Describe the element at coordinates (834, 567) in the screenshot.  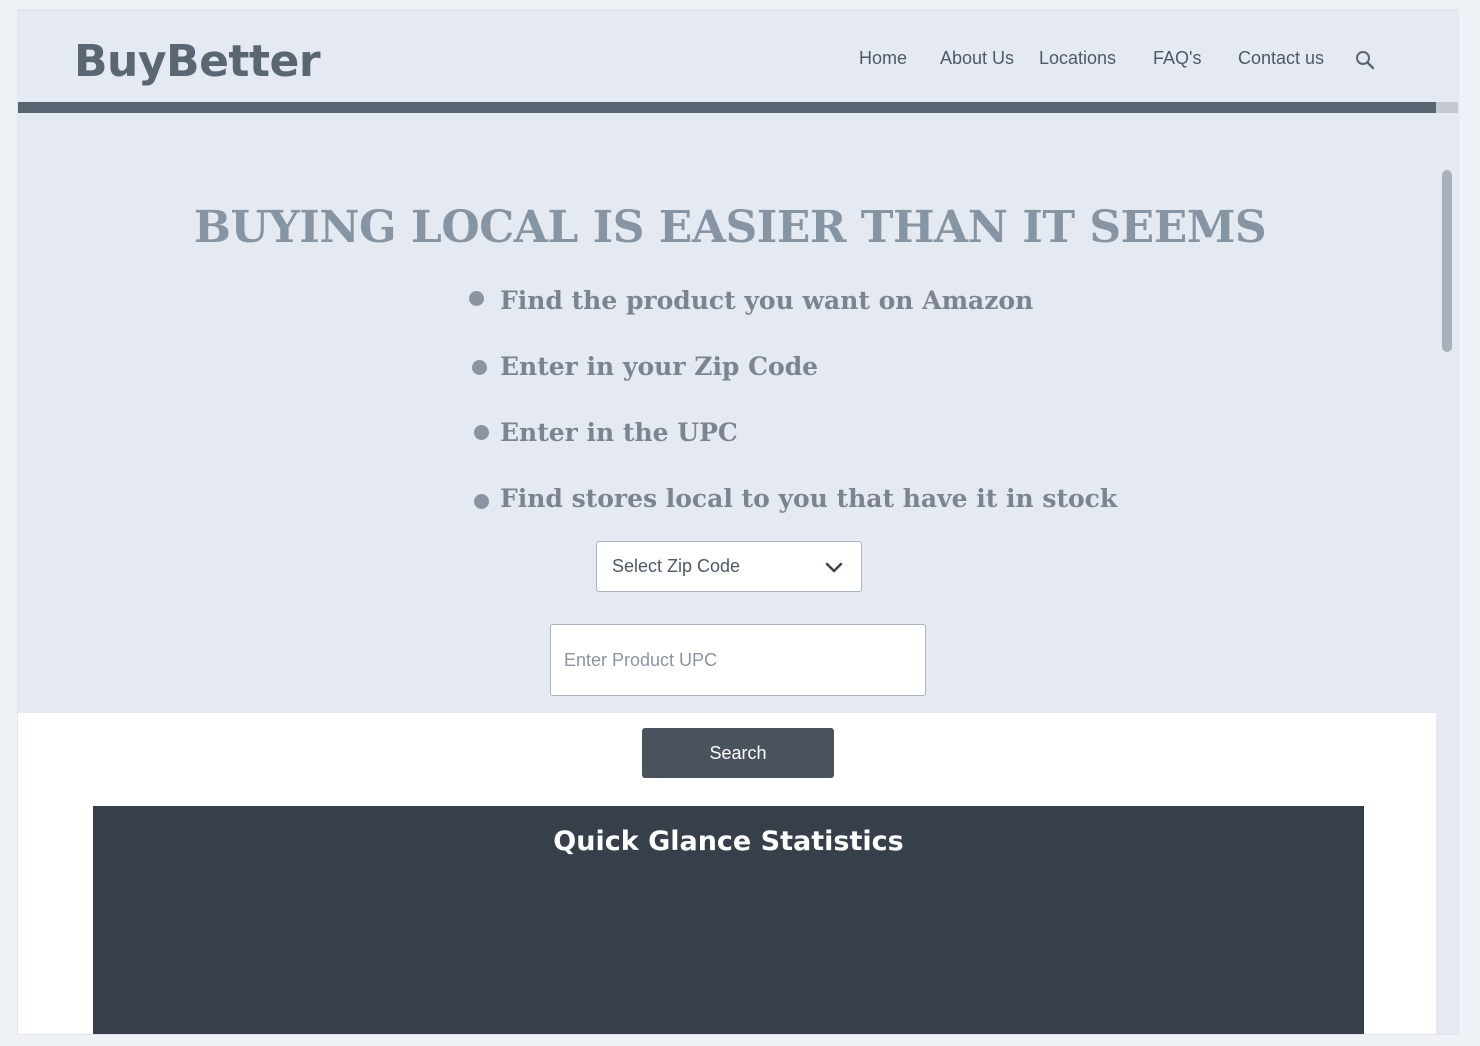
I see `chevron-down-icon` at that location.